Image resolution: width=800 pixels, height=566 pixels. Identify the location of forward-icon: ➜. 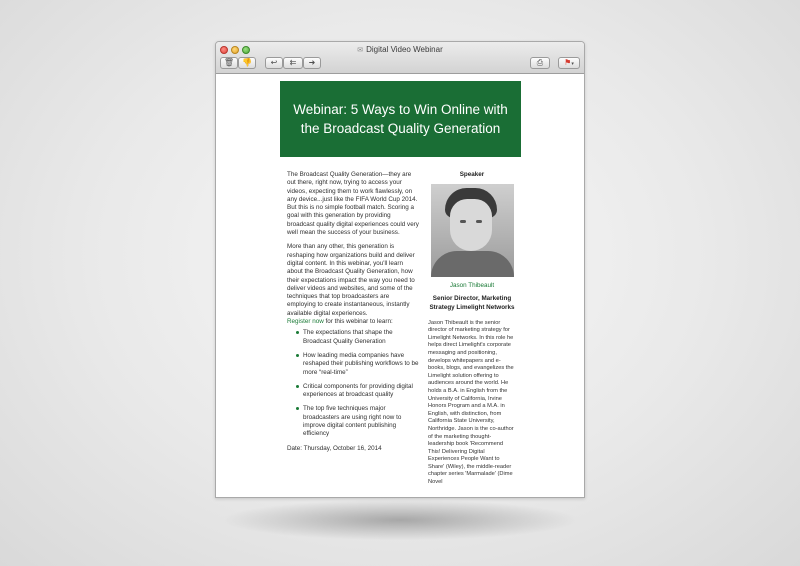
(312, 62).